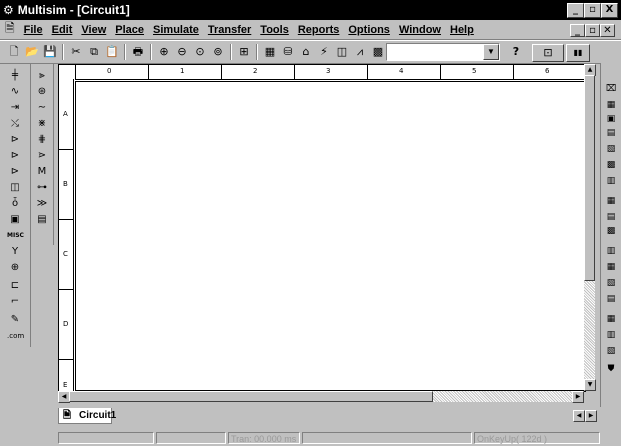  What do you see at coordinates (15, 320) in the screenshot?
I see `rf-icon: ✎` at bounding box center [15, 320].